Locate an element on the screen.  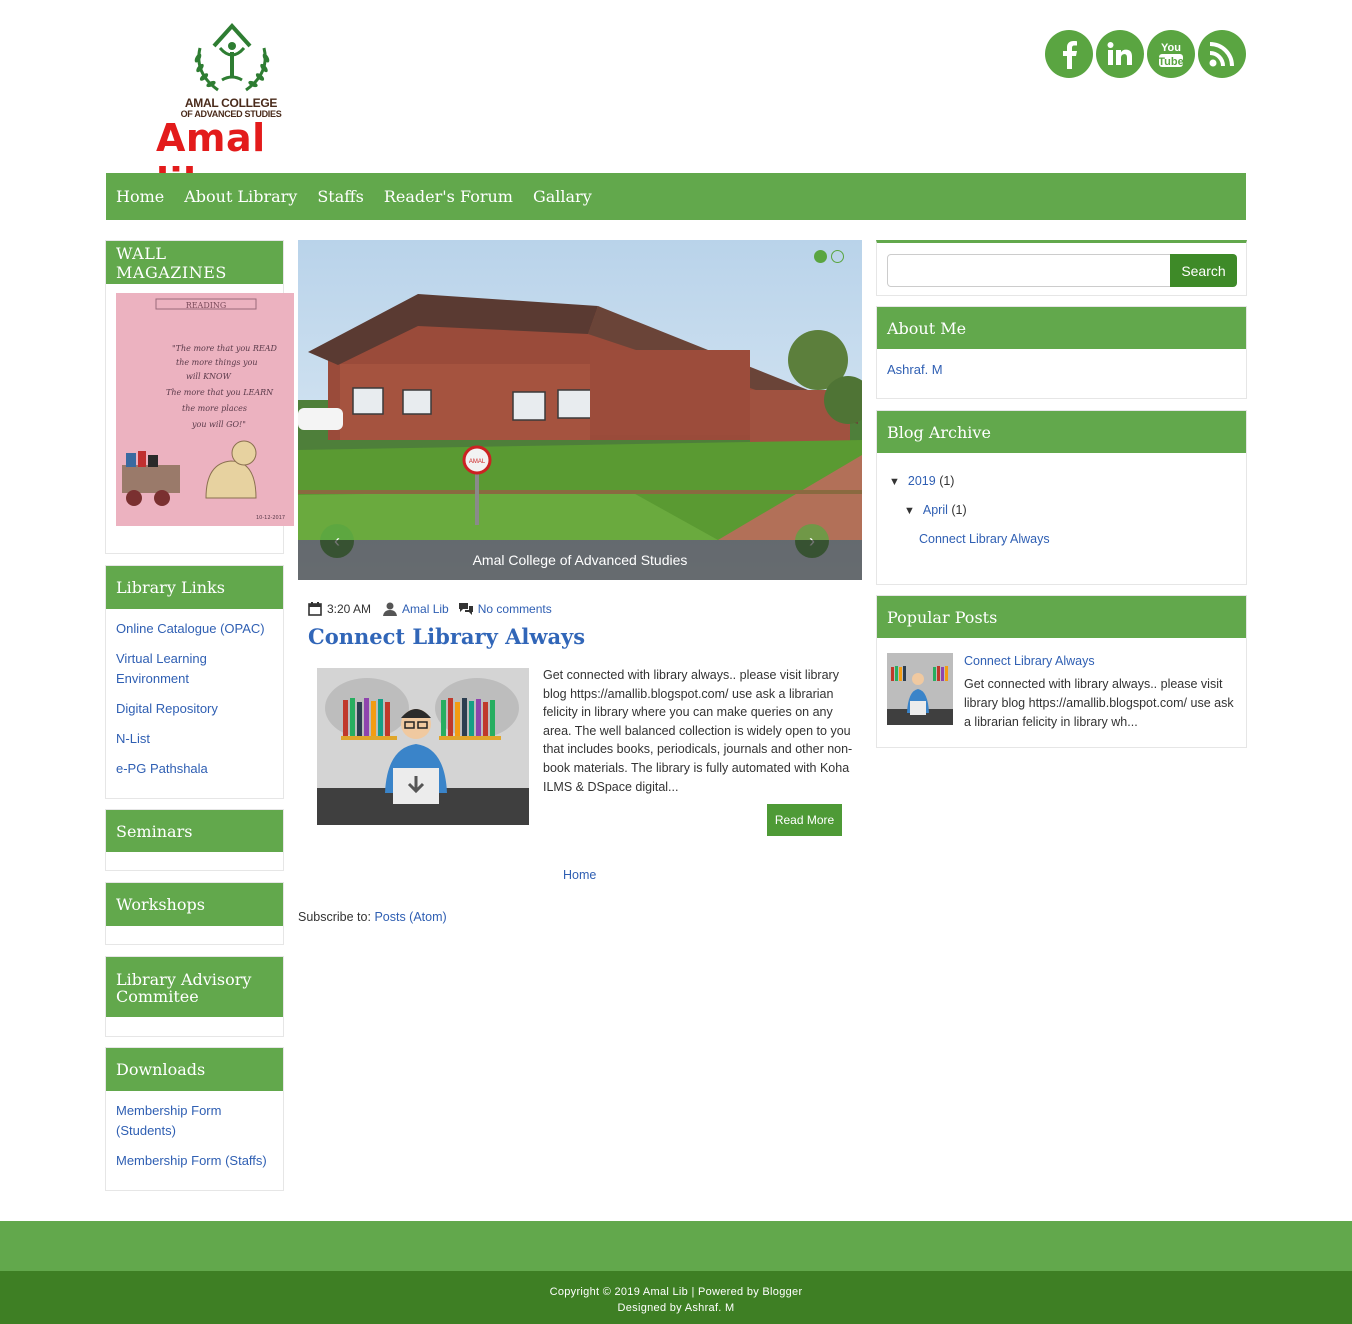
poster-line: the more places is located at coordinates (214, 408).